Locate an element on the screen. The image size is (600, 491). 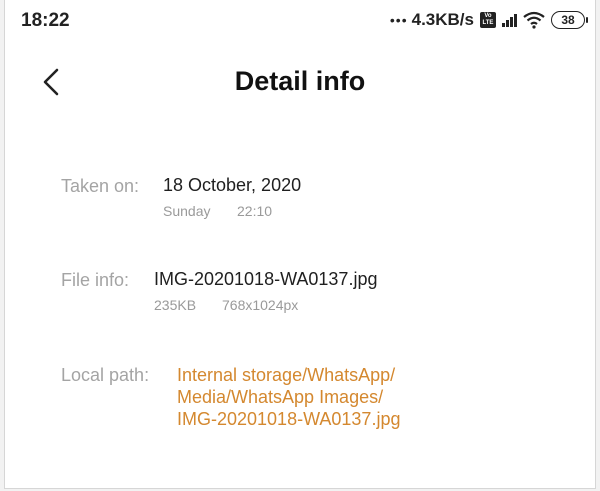
notification-dots: ••• is located at coordinates (398, 20).